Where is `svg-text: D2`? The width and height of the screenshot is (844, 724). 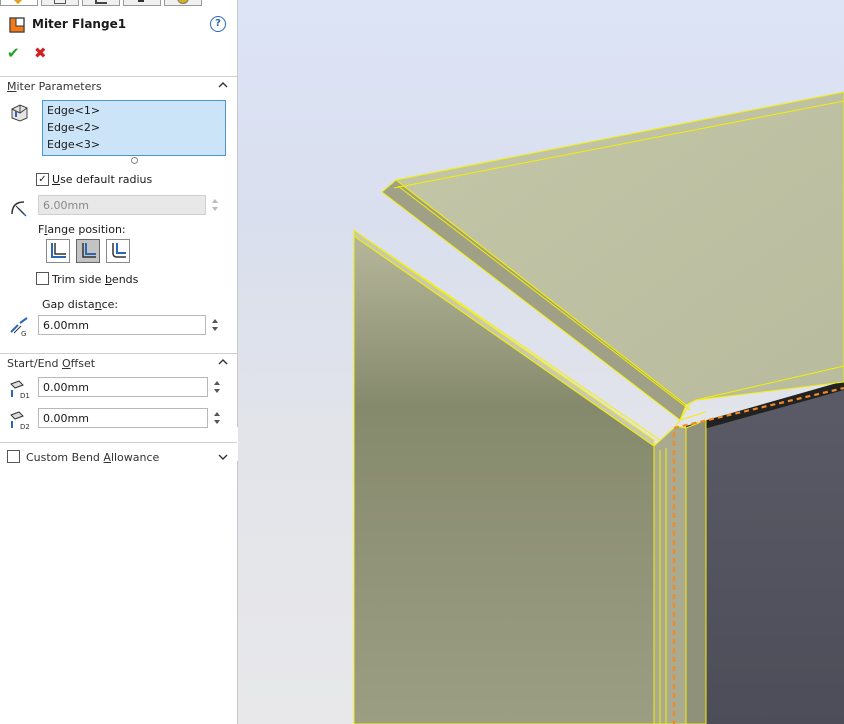 svg-text: D2 is located at coordinates (25, 427).